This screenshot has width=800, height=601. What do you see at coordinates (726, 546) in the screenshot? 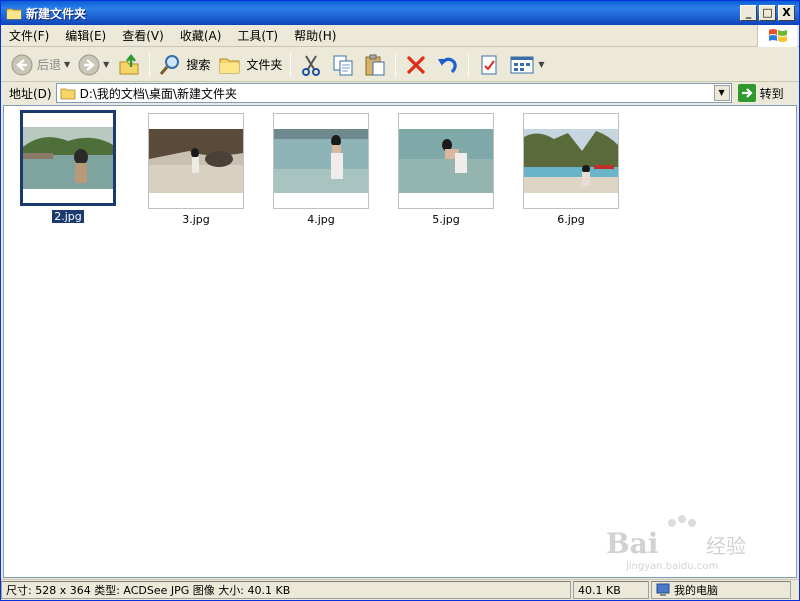
I see `svg-text: 经验` at bounding box center [726, 546].